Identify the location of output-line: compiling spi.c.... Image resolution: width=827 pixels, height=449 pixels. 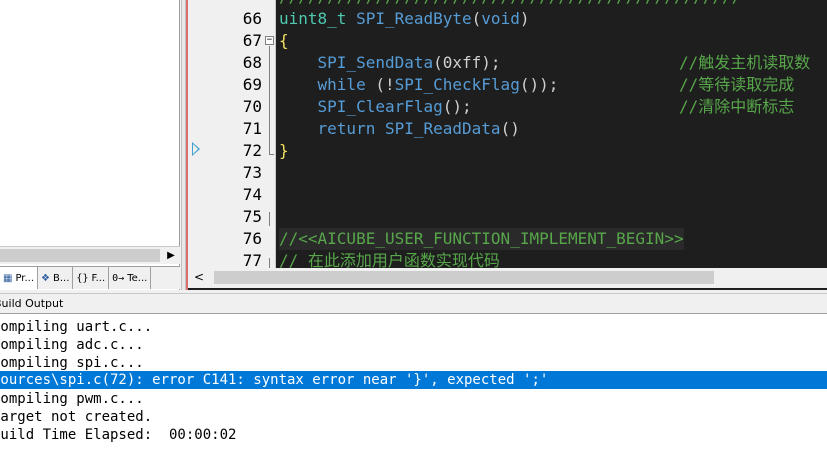
(413, 363).